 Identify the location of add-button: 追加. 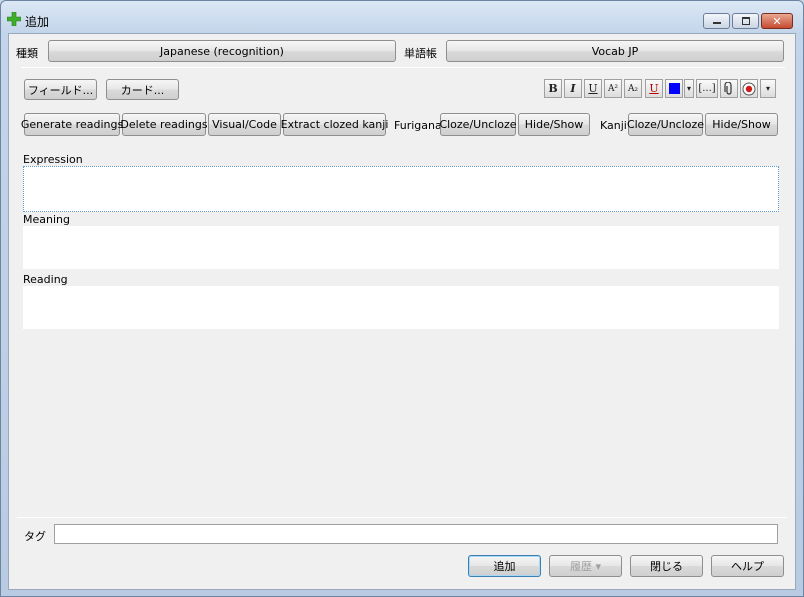
(504, 566).